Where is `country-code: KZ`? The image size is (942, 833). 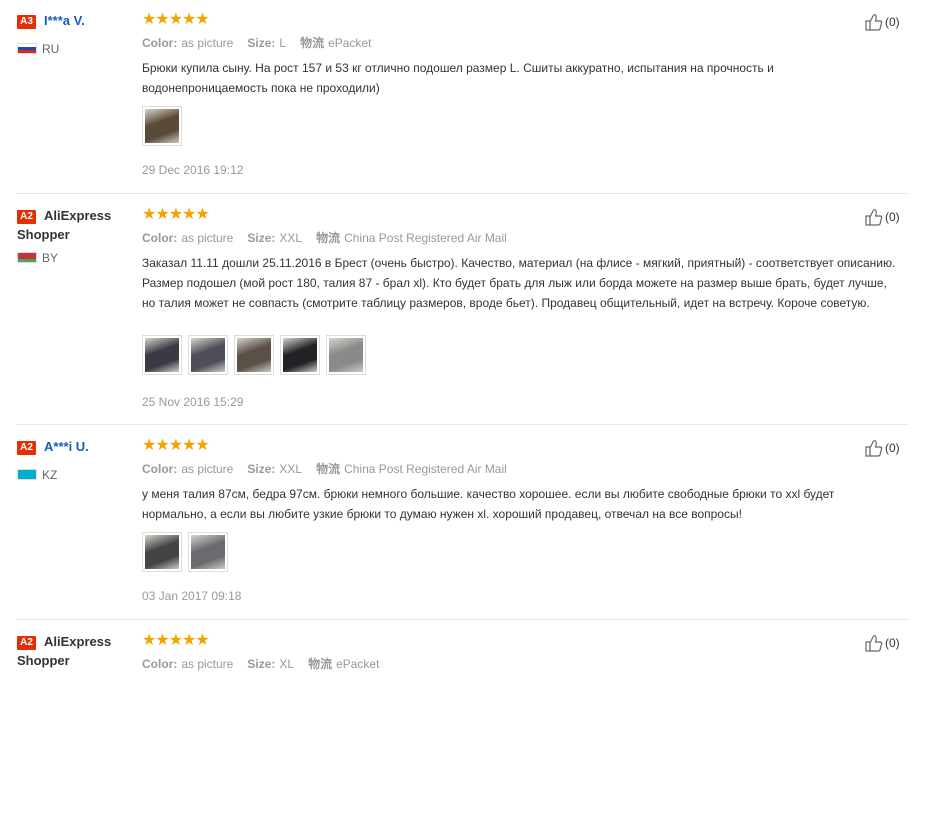
country-code: KZ is located at coordinates (50, 475).